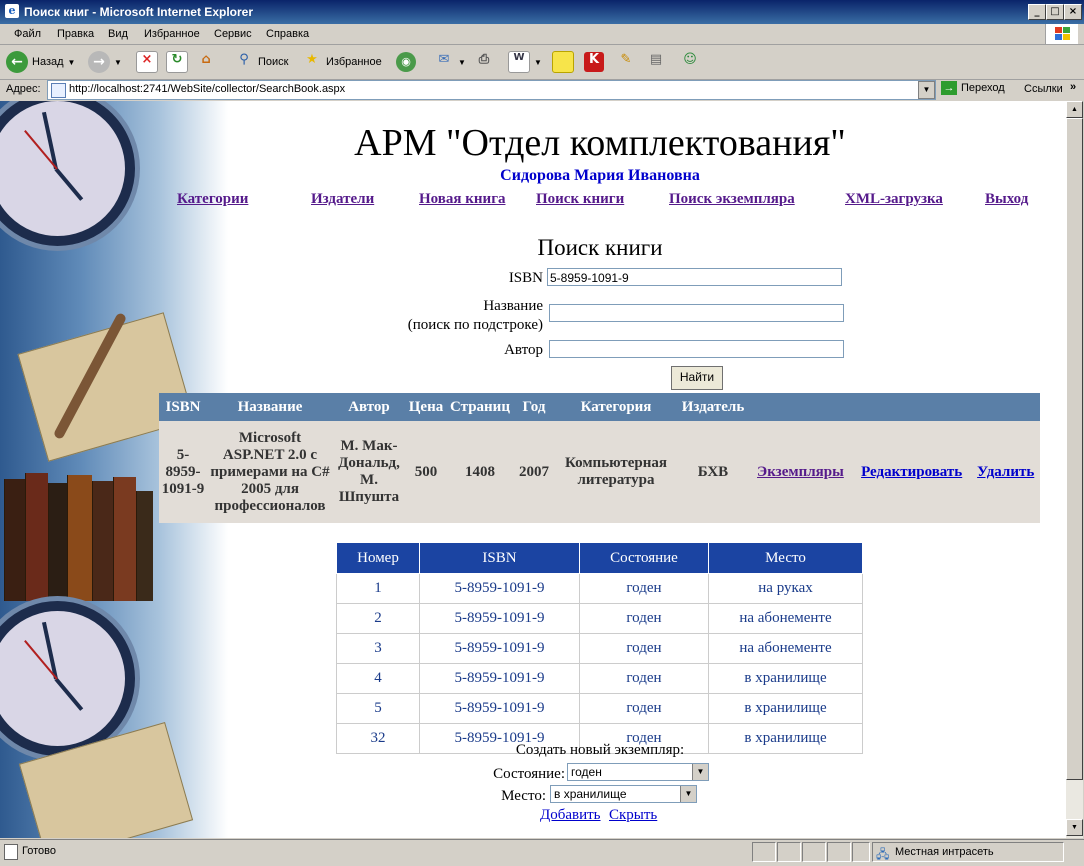  Describe the element at coordinates (1074, 109) in the screenshot. I see `scroll-up-icon: ▲` at that location.